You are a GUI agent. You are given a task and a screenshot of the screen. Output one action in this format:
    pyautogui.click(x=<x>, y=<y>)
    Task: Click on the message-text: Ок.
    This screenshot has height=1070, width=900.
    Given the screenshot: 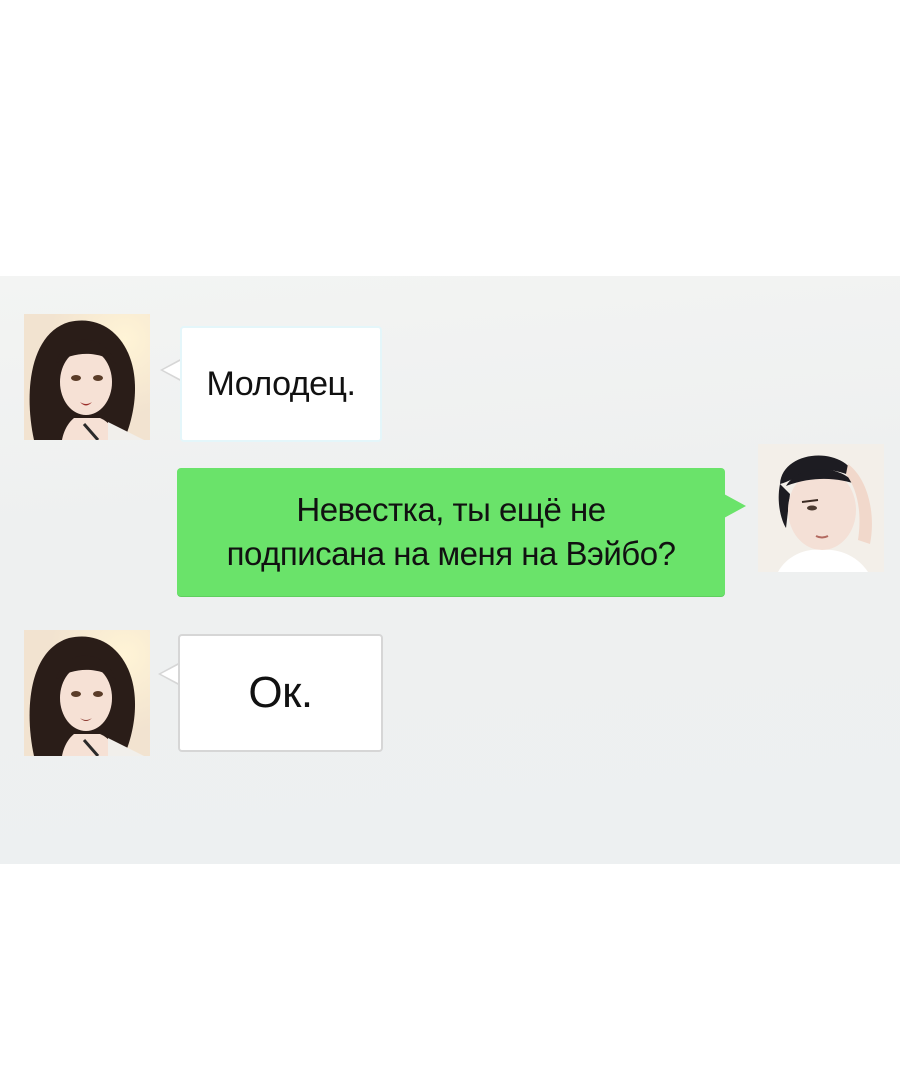 What is the action you would take?
    pyautogui.click(x=280, y=692)
    